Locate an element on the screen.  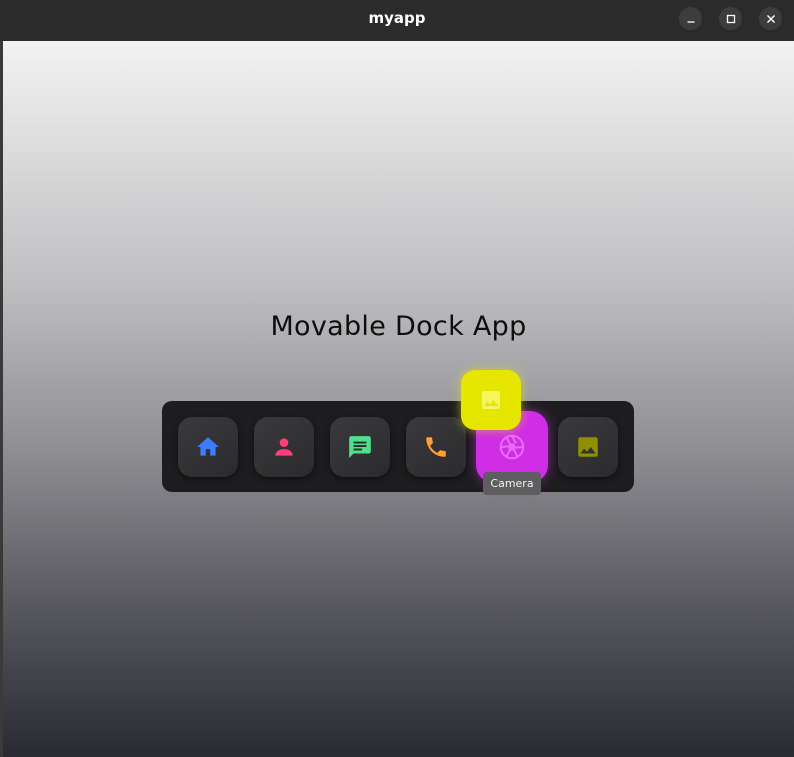
camera-aperture-icon is located at coordinates (512, 447).